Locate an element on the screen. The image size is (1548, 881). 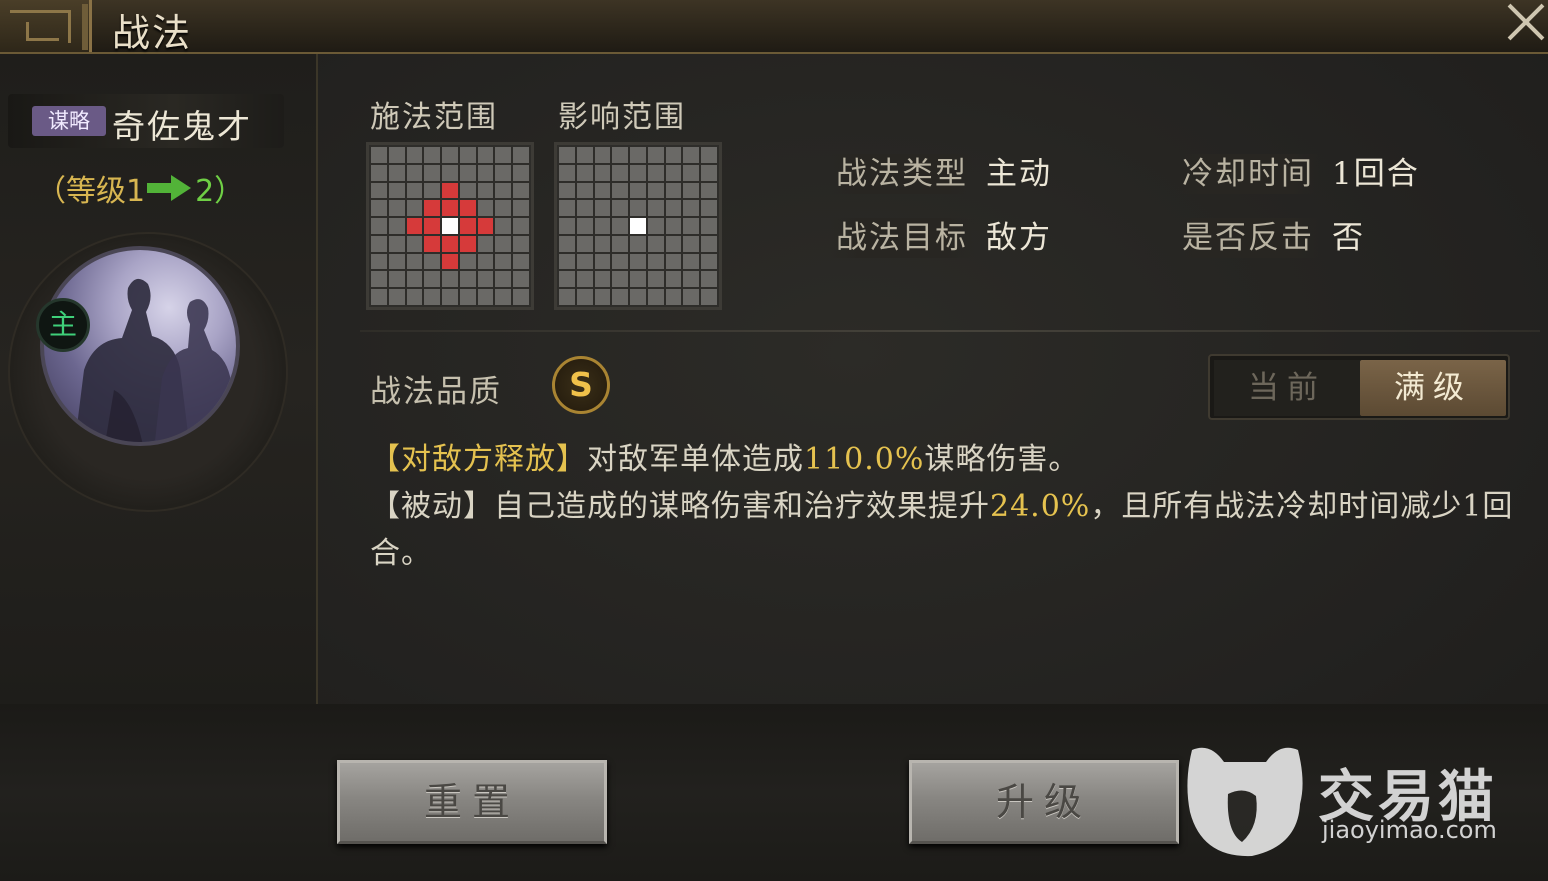
level-indicator: （等级1 2） is located at coordinates (140, 188).